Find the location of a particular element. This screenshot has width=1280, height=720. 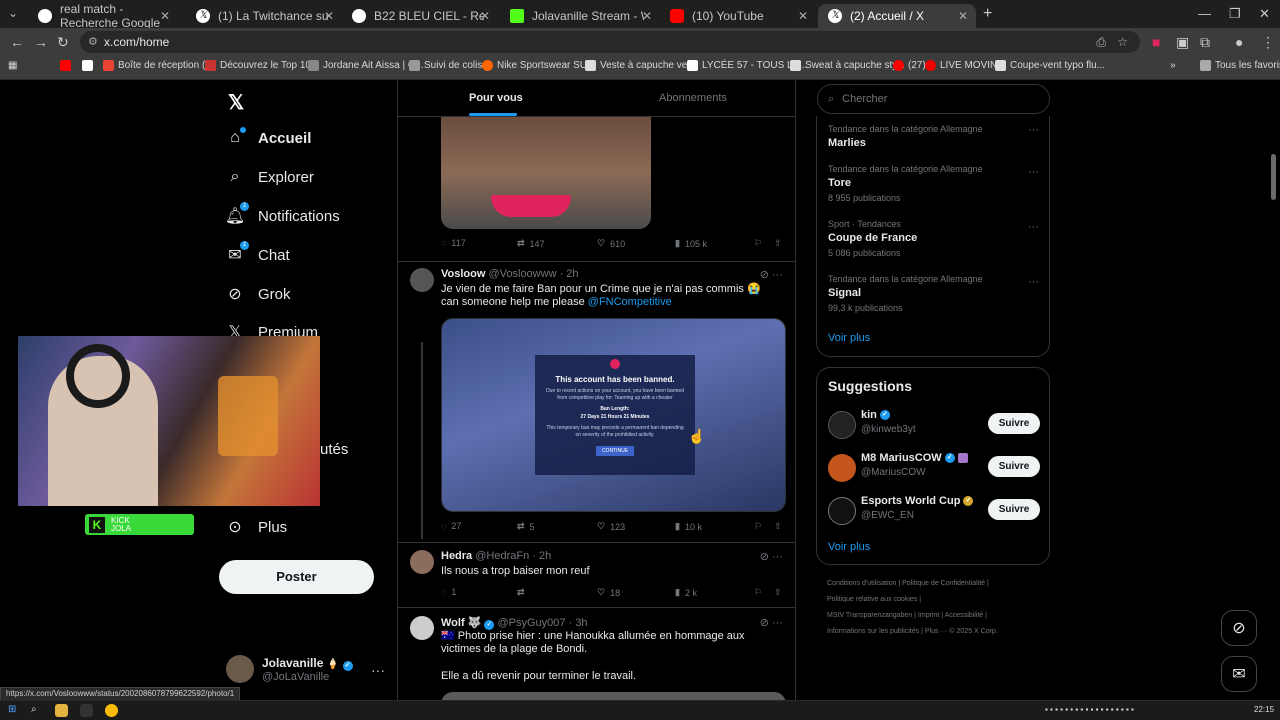

search-input: ⌕ Chercher is located at coordinates (933, 99).